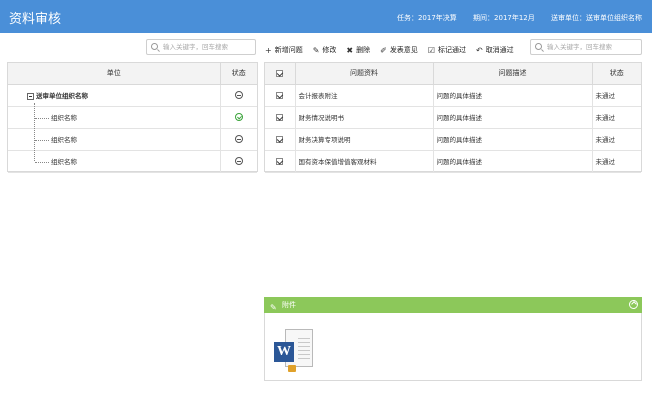  I want to click on left-search-placeholder: 输入关键字，回车搜索, so click(195, 47).